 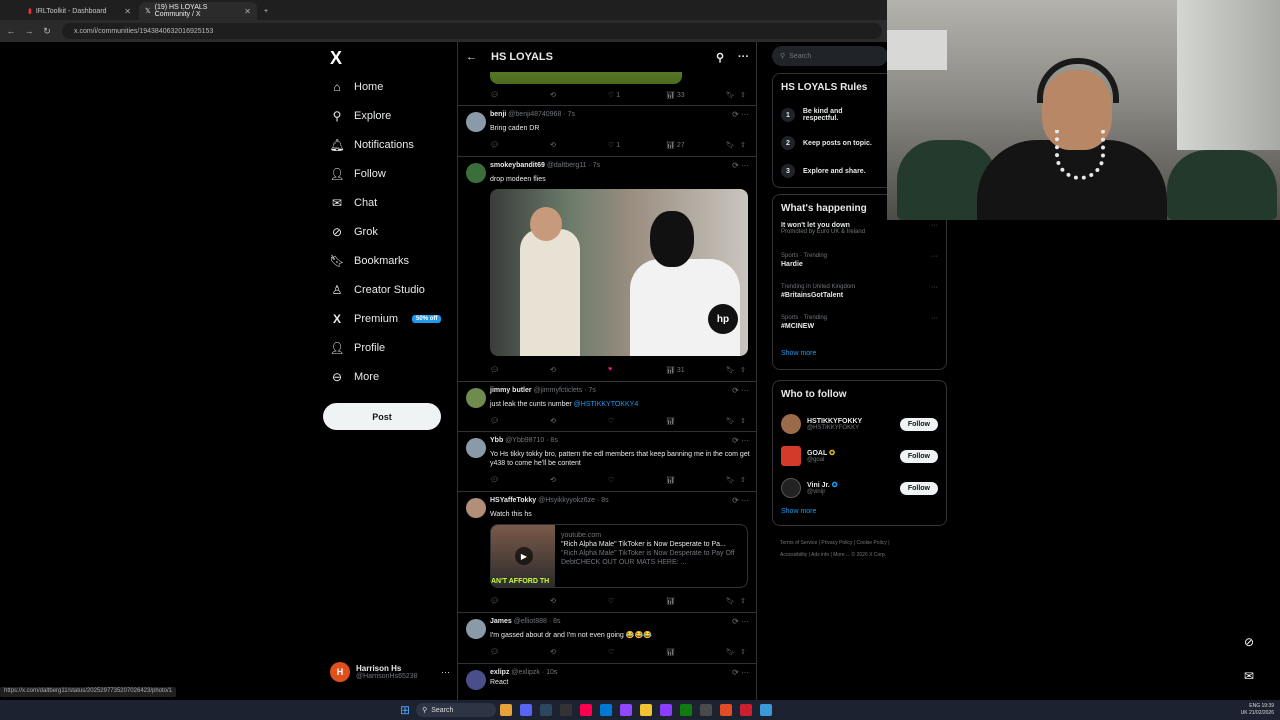 What do you see at coordinates (546, 710) in the screenshot?
I see `steam-icon` at bounding box center [546, 710].